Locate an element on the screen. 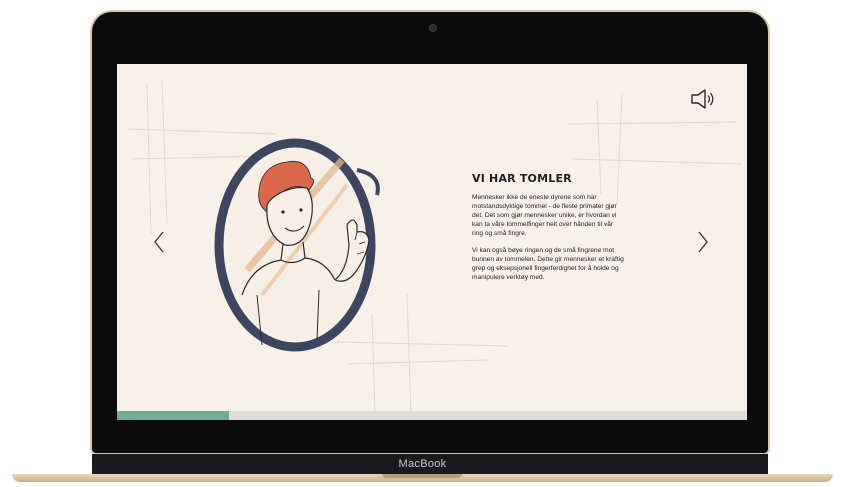 Image resolution: width=845 pixels, height=487 pixels. next-slide-button is located at coordinates (702, 242).